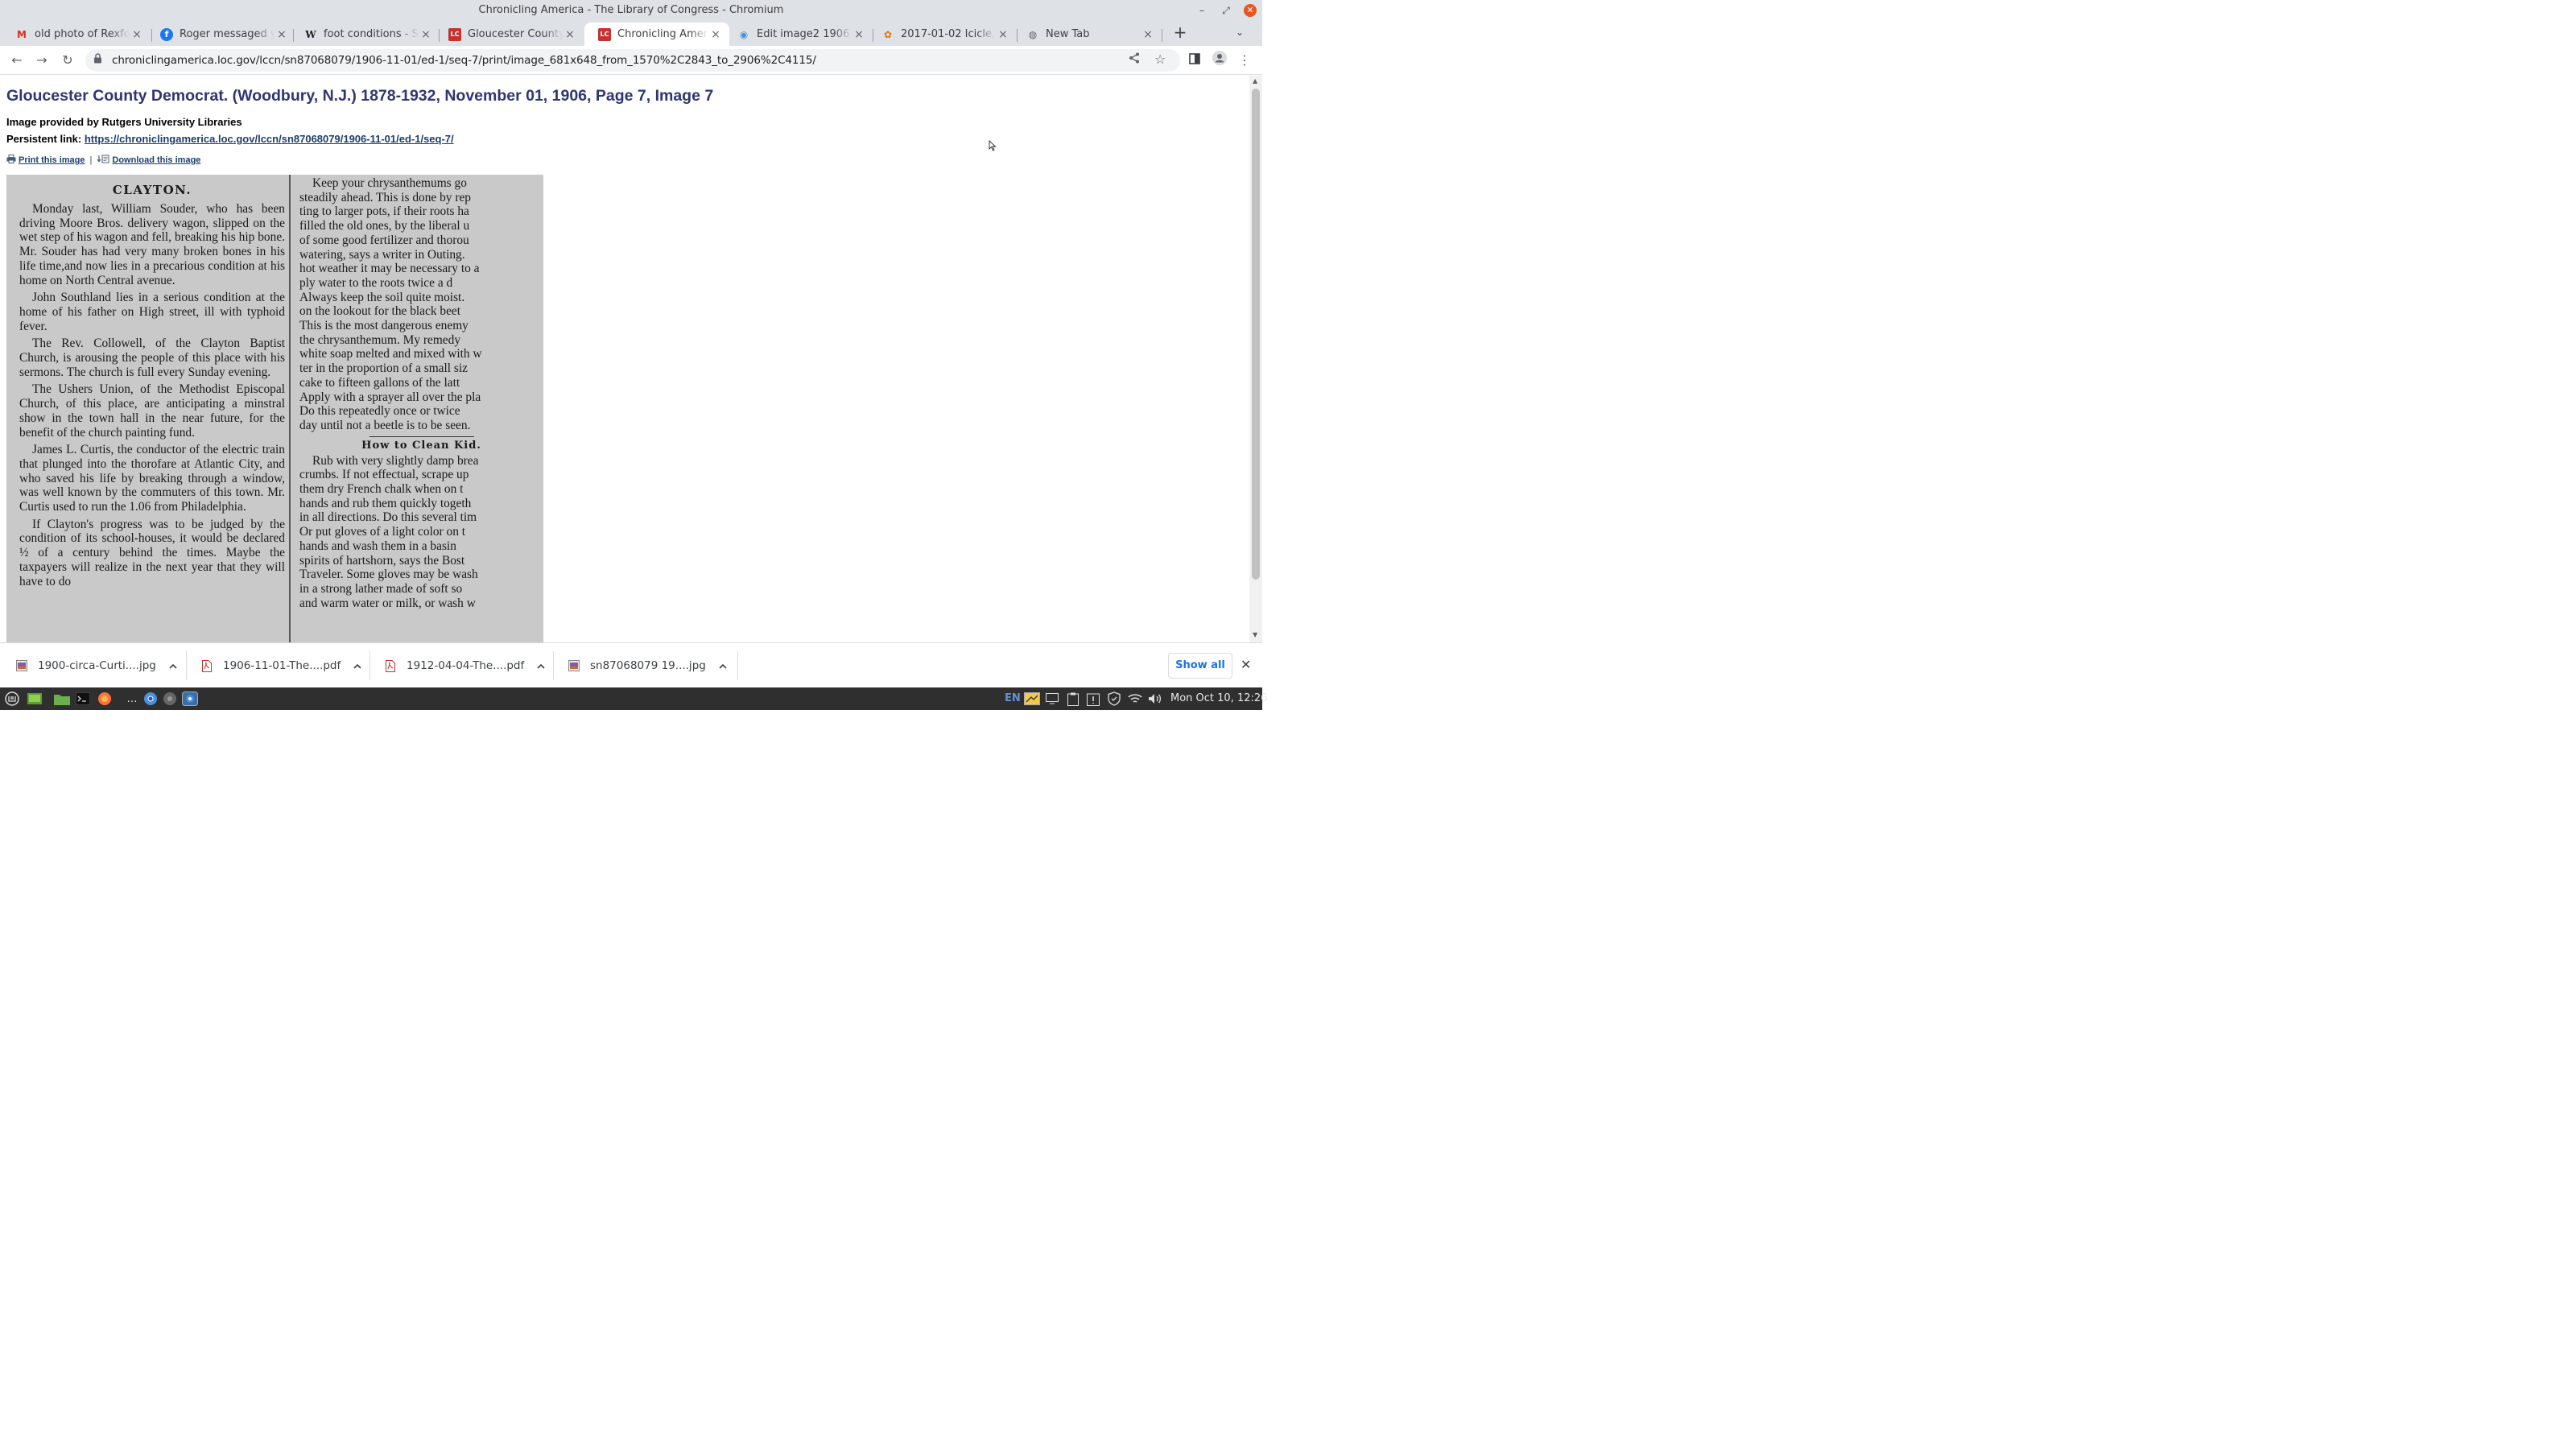 This screenshot has height=1449, width=2576. What do you see at coordinates (103, 160) in the screenshot?
I see `download-icon` at bounding box center [103, 160].